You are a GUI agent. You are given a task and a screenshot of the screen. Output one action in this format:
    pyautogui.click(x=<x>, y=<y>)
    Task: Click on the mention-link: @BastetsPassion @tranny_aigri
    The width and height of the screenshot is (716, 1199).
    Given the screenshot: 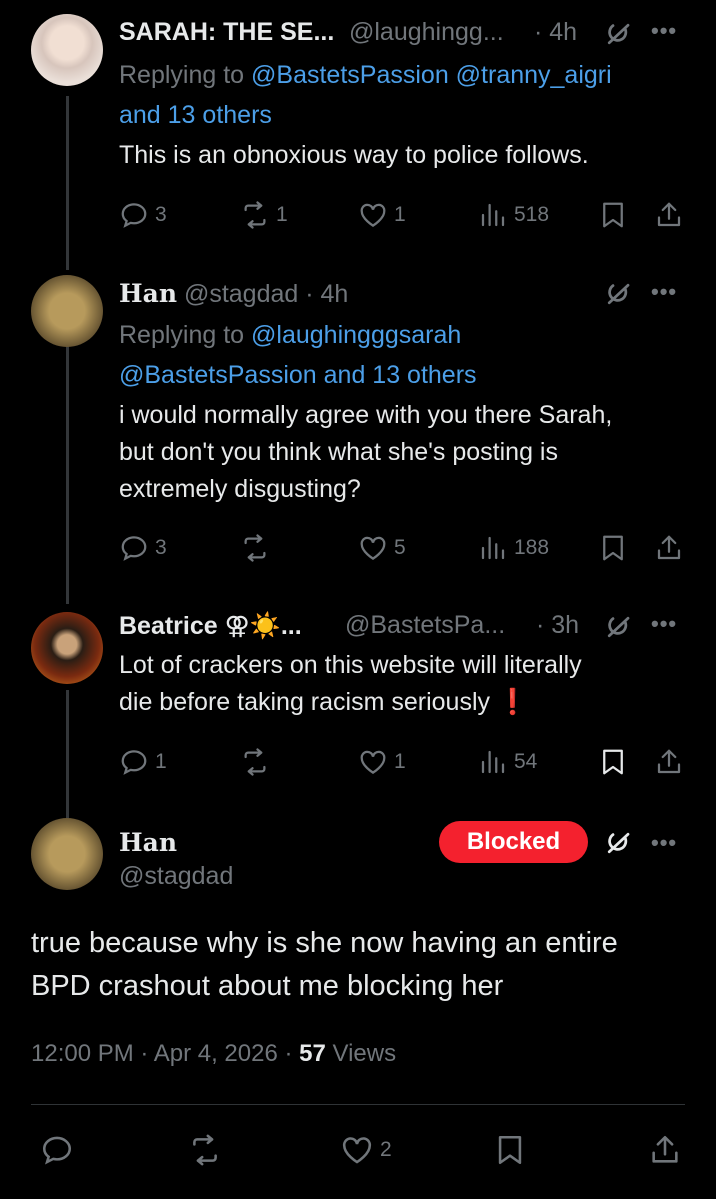 What is the action you would take?
    pyautogui.click(x=431, y=75)
    